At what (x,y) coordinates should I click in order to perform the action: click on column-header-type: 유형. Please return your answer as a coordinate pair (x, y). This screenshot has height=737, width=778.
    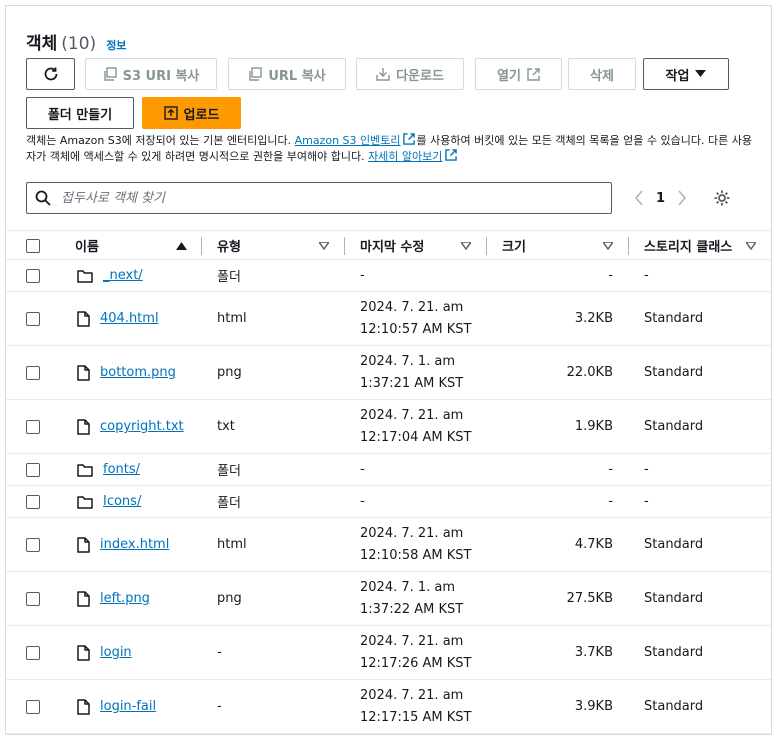
    Looking at the image, I should click on (229, 245).